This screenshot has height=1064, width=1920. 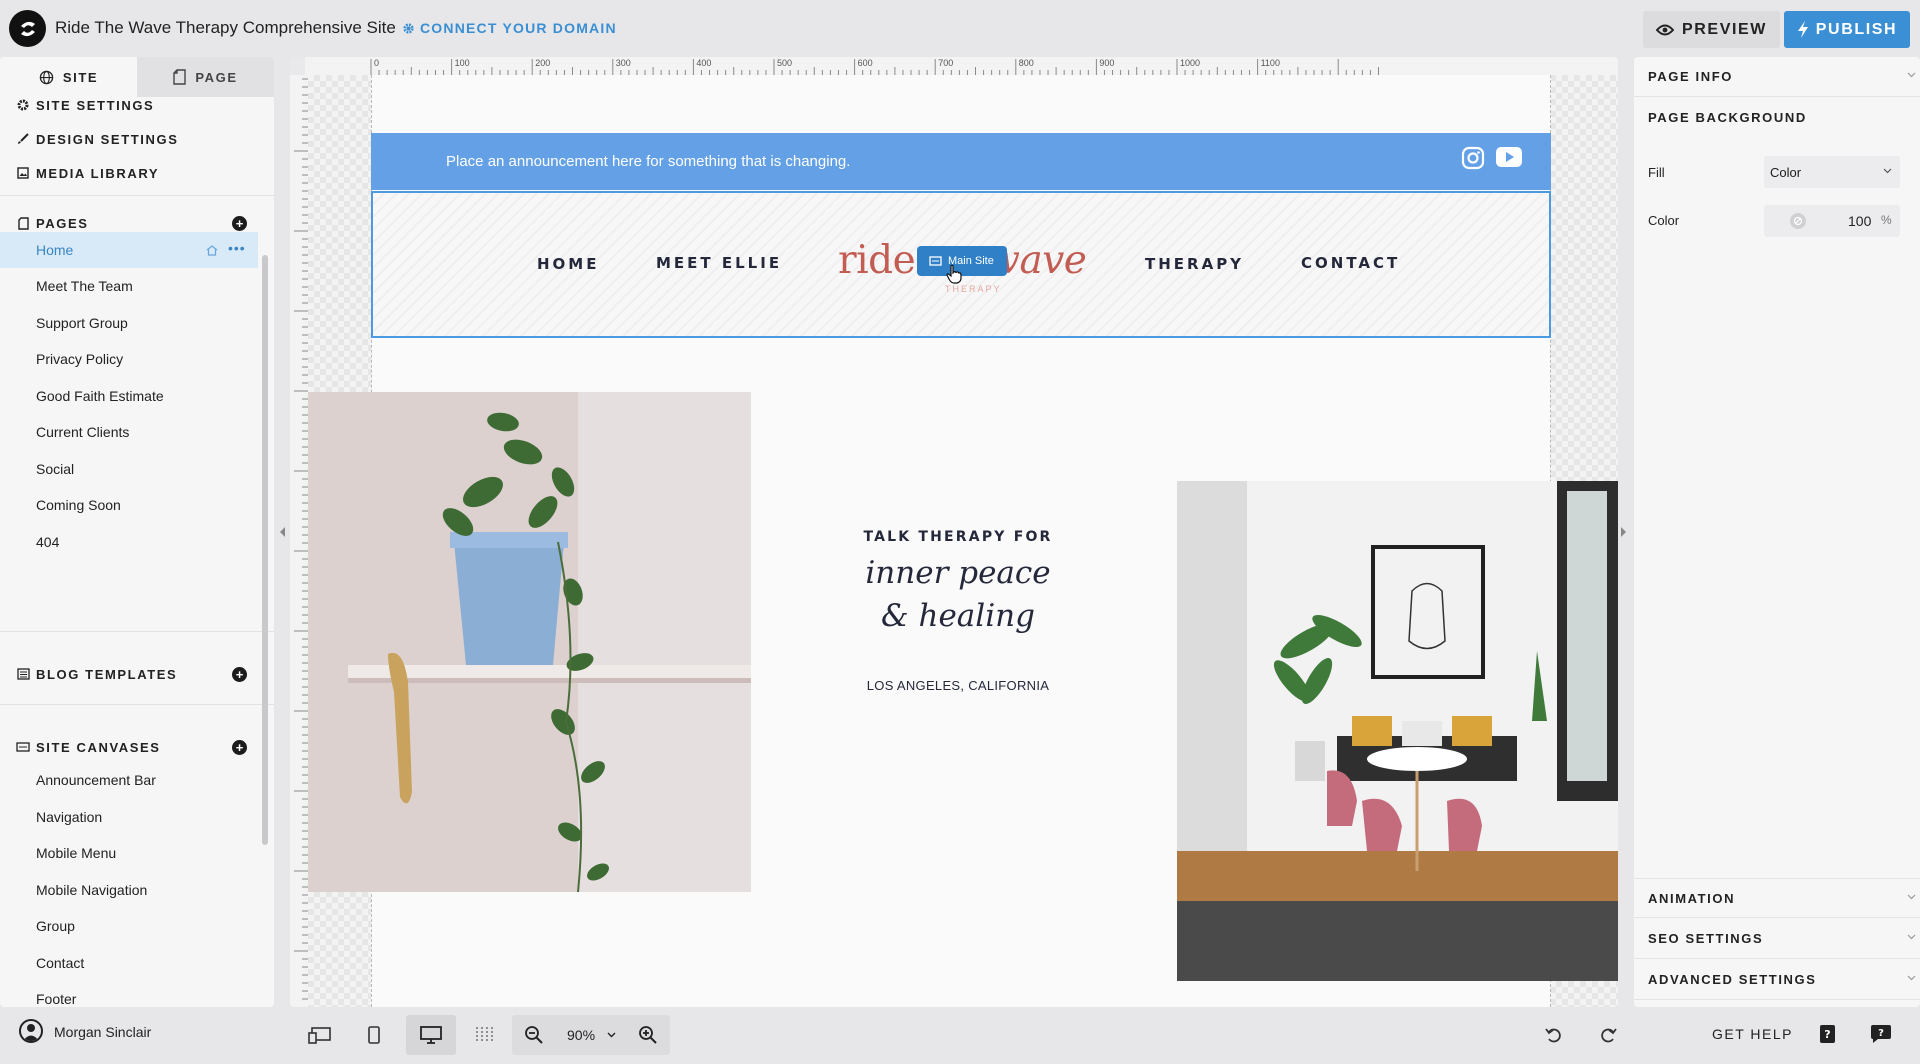 What do you see at coordinates (239, 223) in the screenshot?
I see `add-page-button: +` at bounding box center [239, 223].